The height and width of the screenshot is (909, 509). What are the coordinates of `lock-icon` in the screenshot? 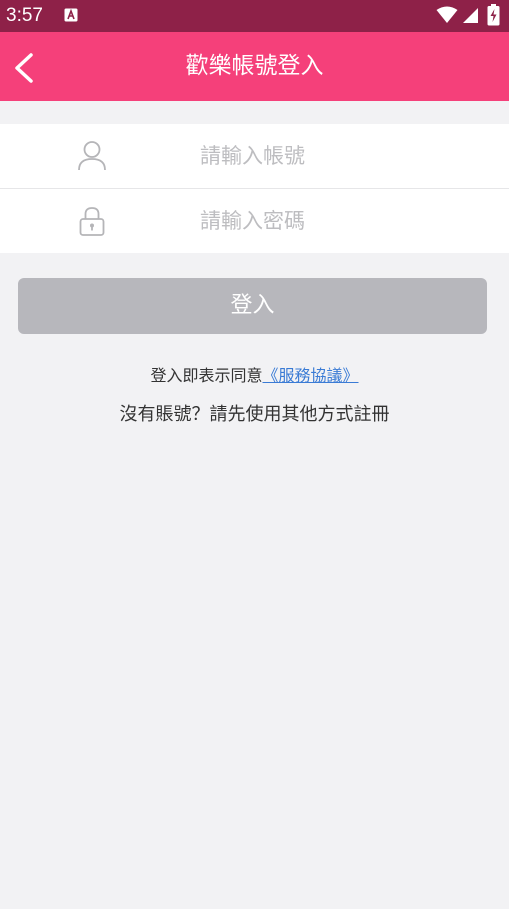 It's located at (92, 221).